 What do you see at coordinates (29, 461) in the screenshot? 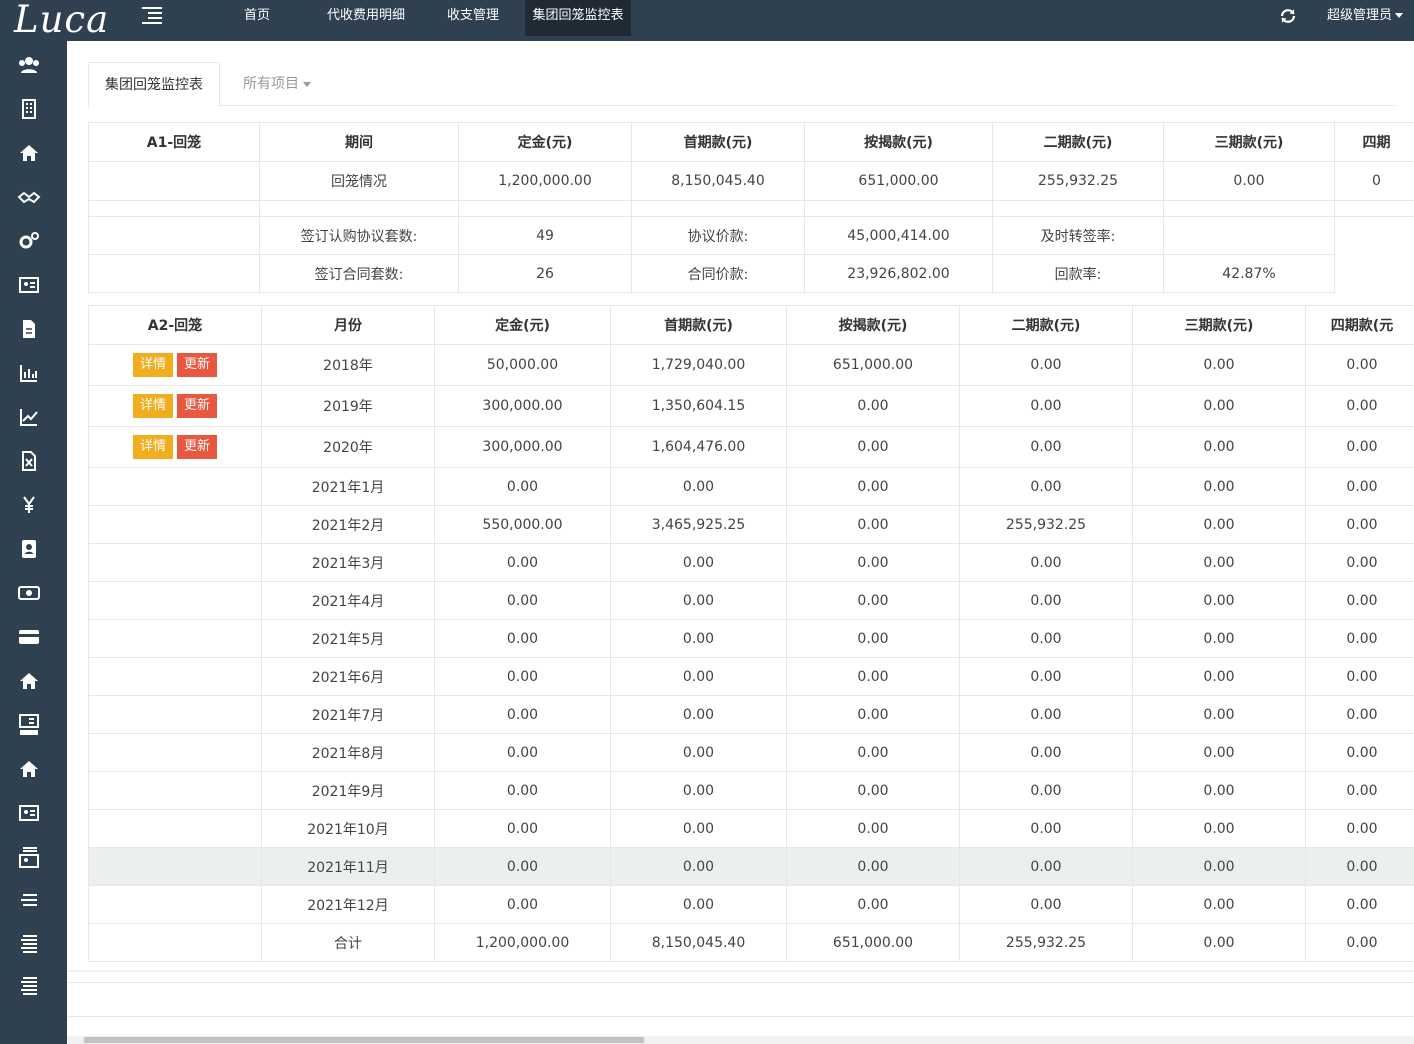
I see `excel-file-icon` at bounding box center [29, 461].